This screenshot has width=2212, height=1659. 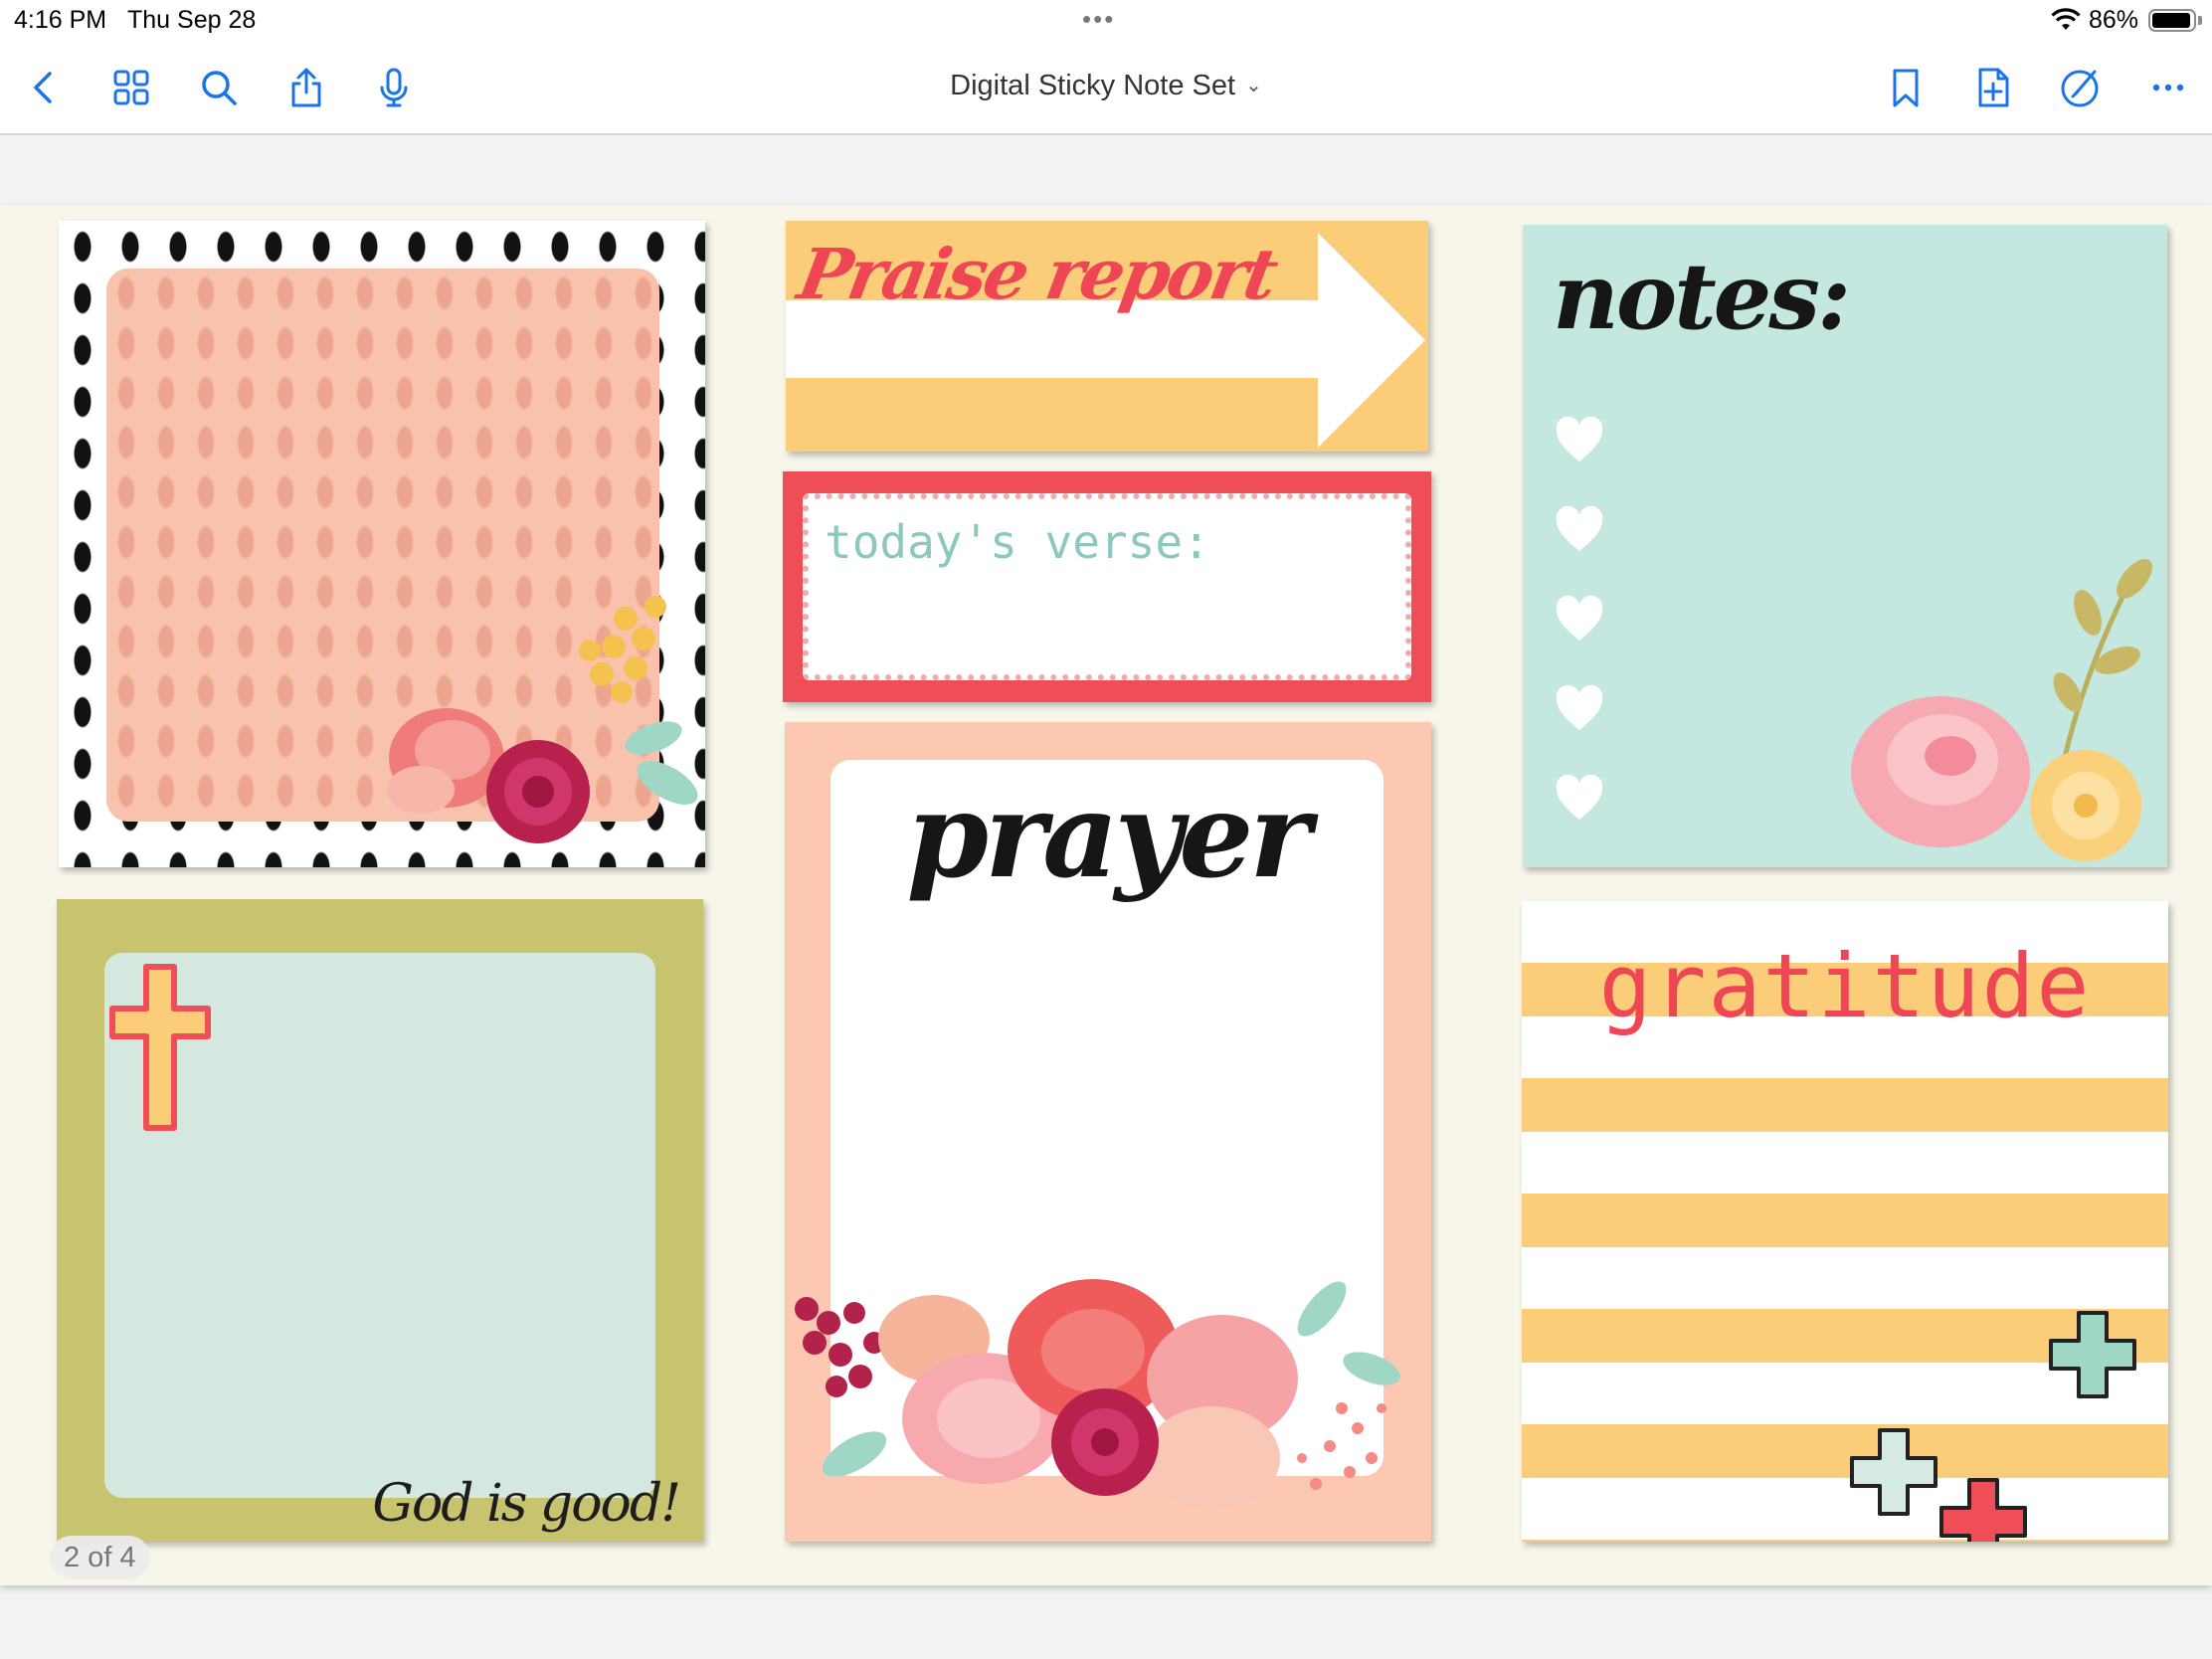 What do you see at coordinates (160, 1047) in the screenshot?
I see `cross-icon` at bounding box center [160, 1047].